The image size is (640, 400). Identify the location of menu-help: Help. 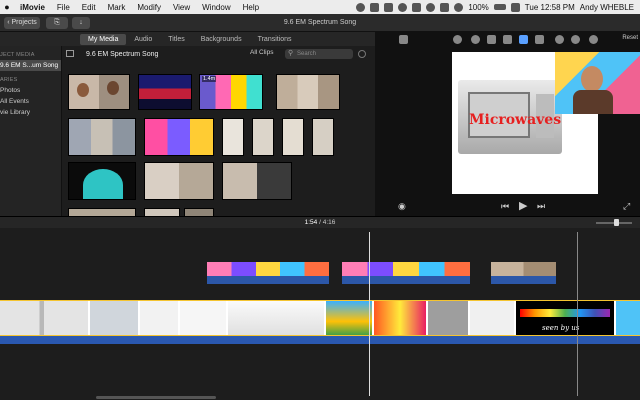
(251, 7).